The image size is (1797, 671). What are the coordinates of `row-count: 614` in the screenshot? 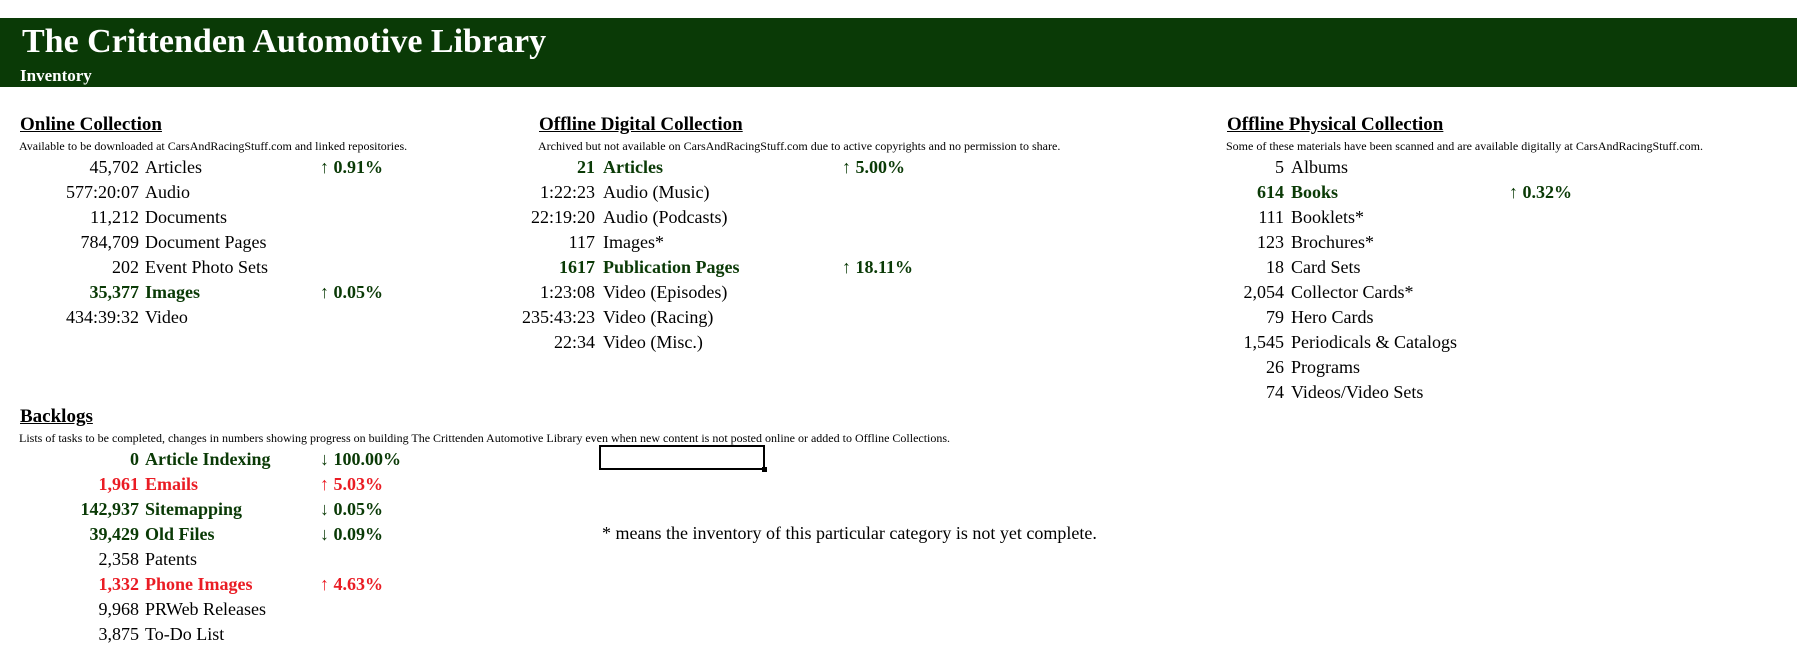 It's located at (1270, 192).